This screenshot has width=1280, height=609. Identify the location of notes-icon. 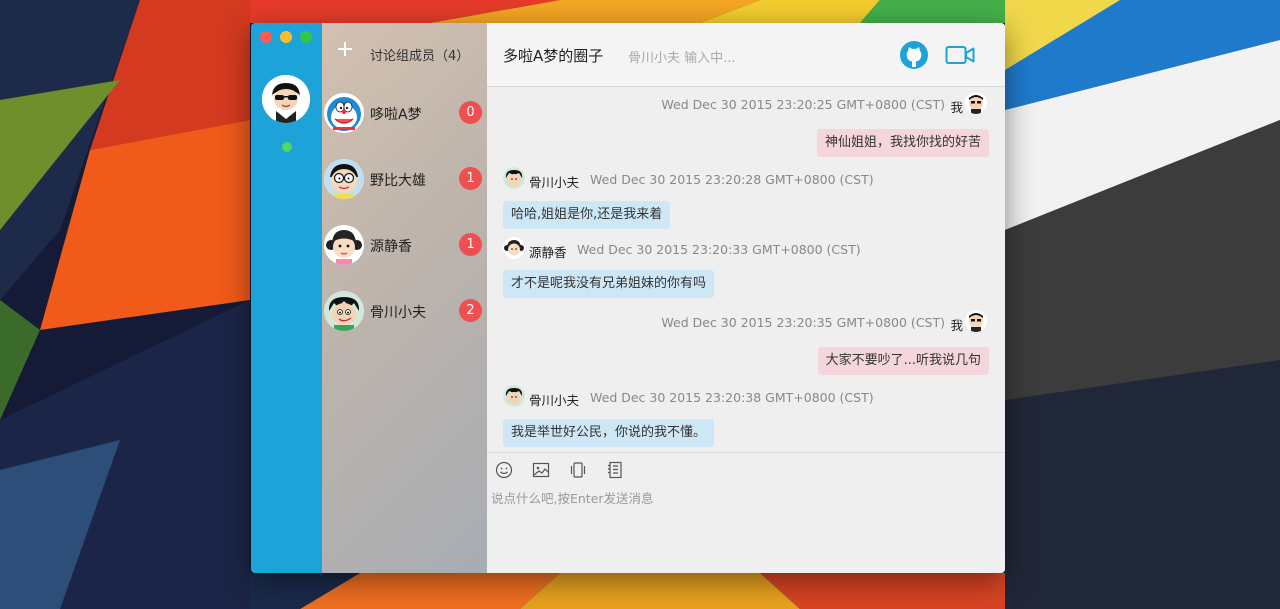
(615, 470).